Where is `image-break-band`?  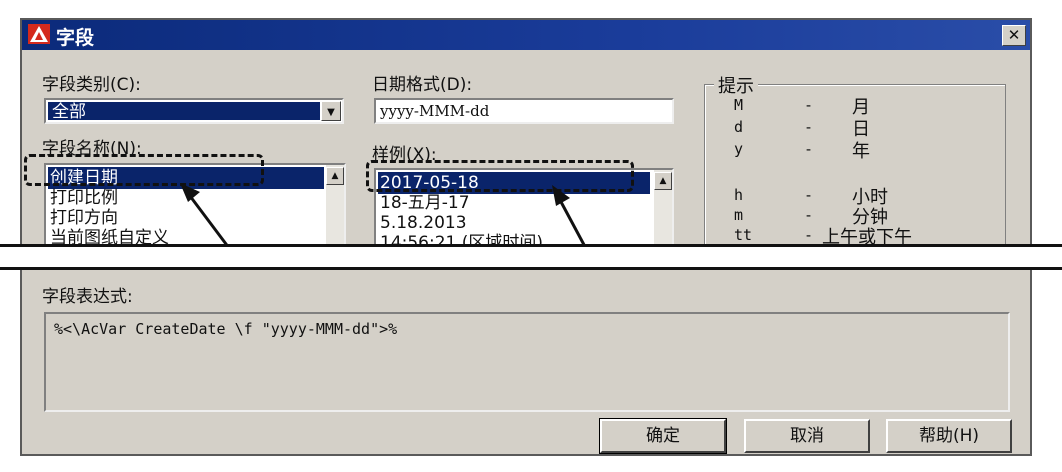 image-break-band is located at coordinates (531, 257).